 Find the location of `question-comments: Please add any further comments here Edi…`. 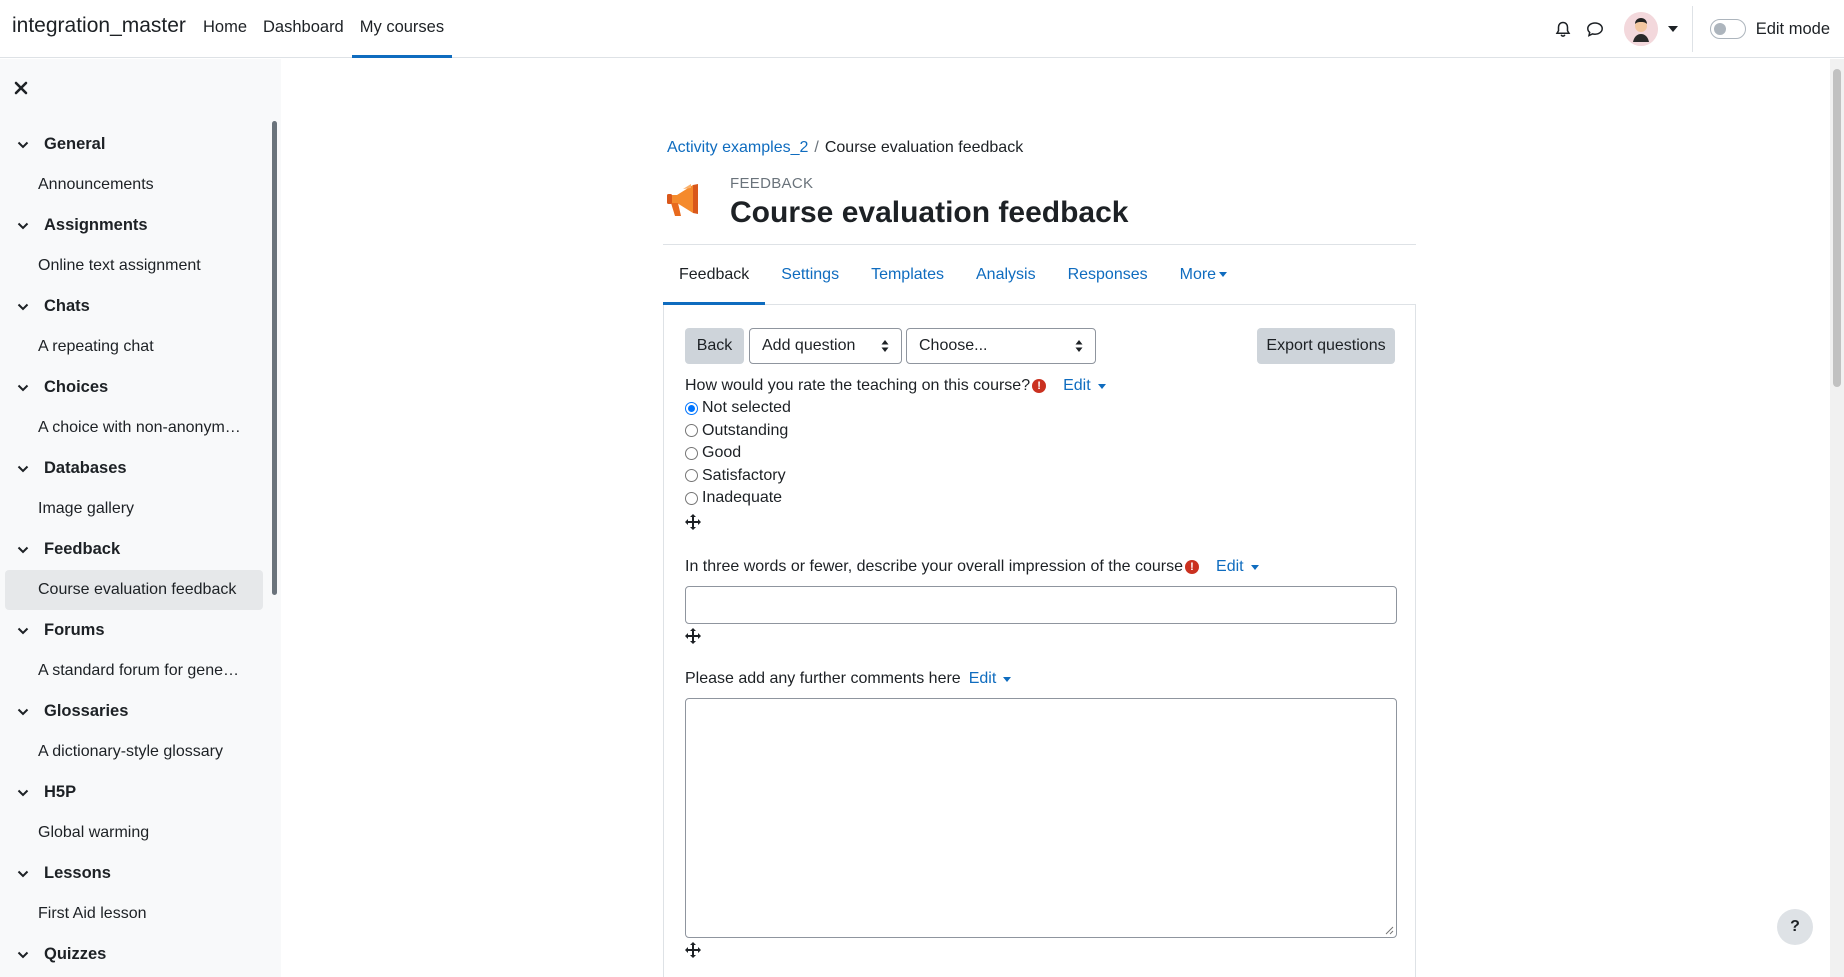

question-comments: Please add any further comments here Edi… is located at coordinates (1041, 813).